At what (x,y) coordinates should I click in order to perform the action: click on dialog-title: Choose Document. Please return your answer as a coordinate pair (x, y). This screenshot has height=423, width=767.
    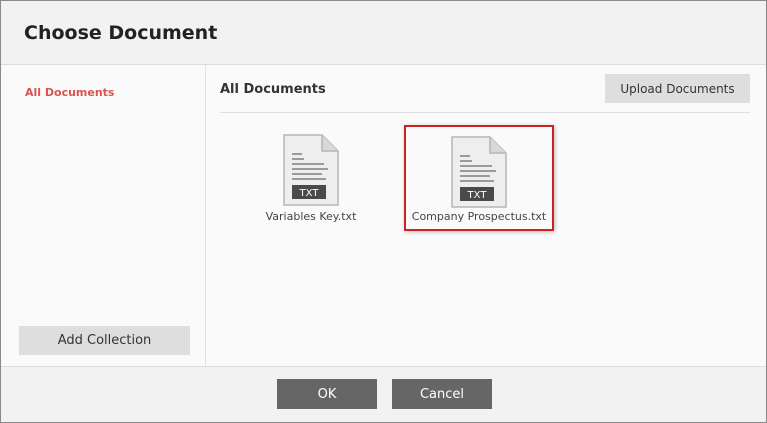
    Looking at the image, I should click on (121, 33).